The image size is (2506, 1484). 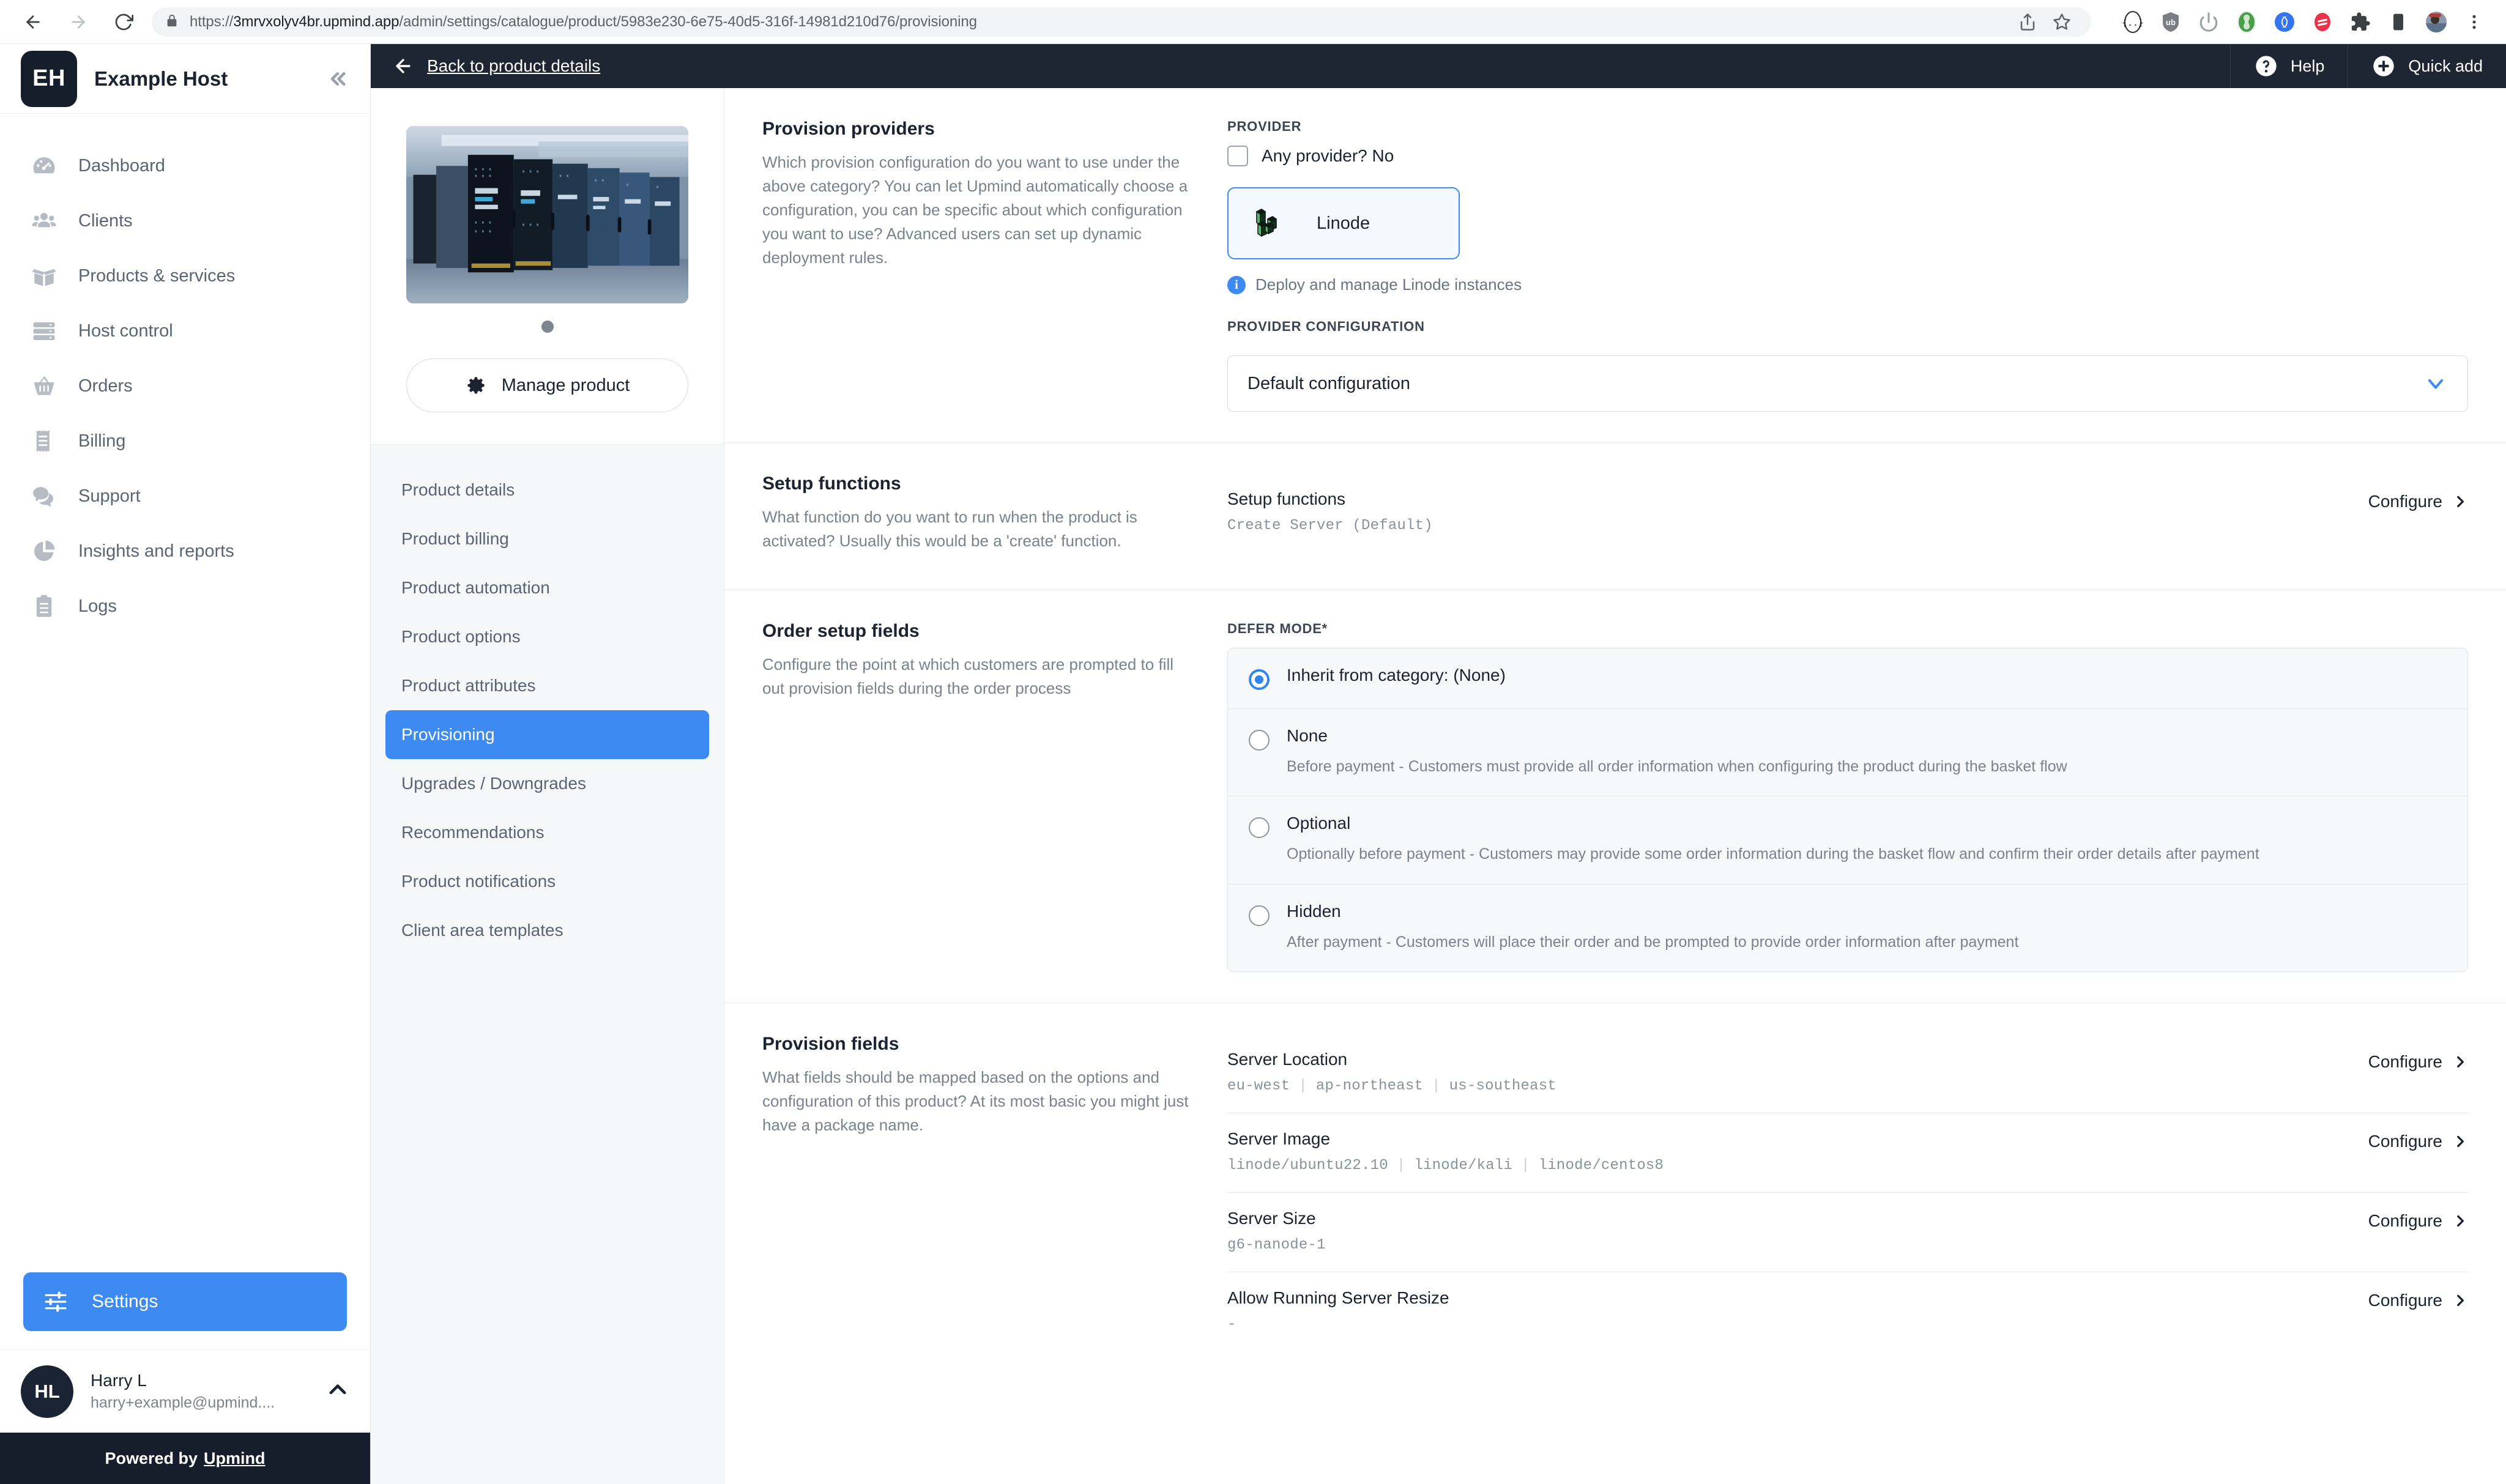 I want to click on provider-hint-text: Deploy and manage Linode instances, so click(x=1388, y=284).